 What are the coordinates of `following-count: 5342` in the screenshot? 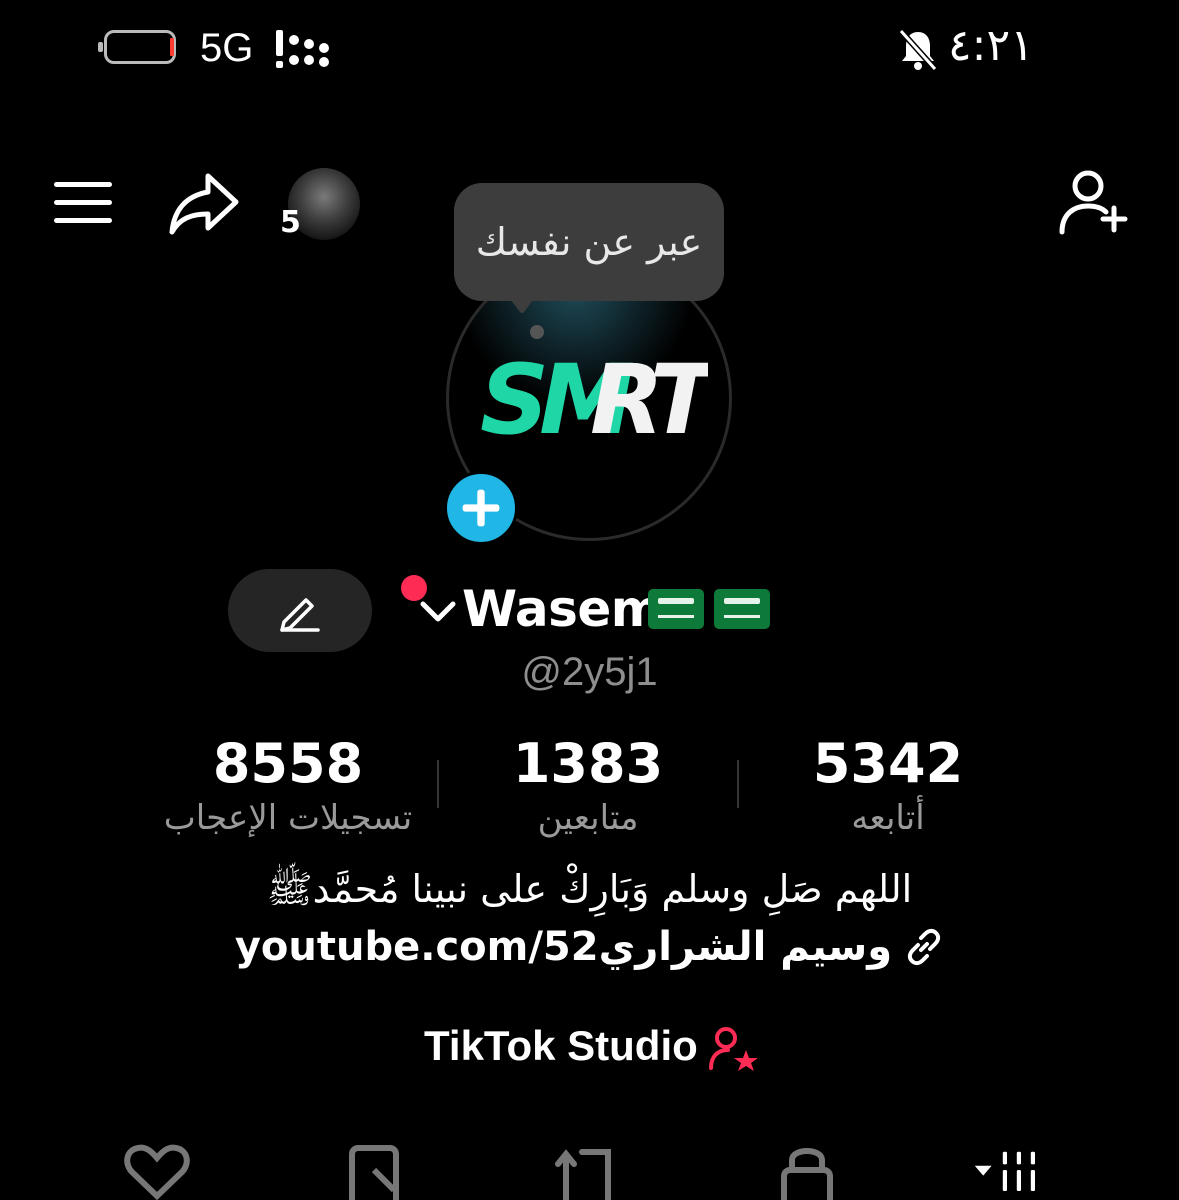 It's located at (888, 763).